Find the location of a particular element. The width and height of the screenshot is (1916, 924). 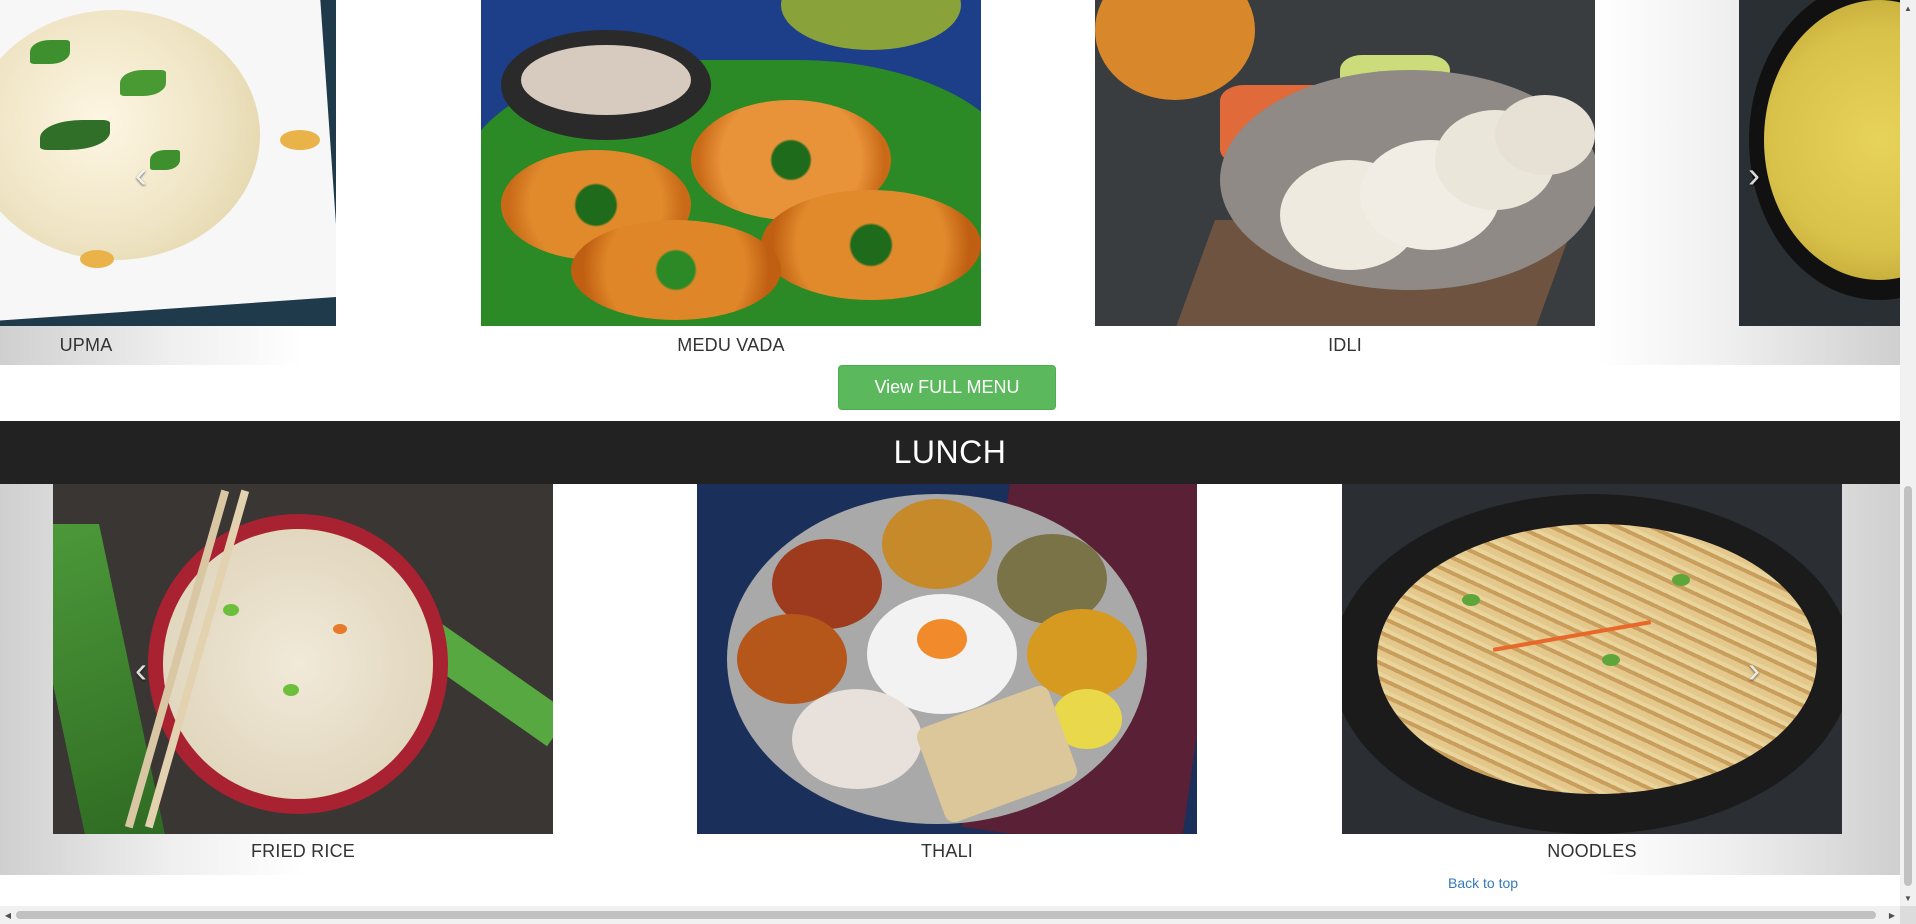

caption-idli: IDLI is located at coordinates (1345, 345).